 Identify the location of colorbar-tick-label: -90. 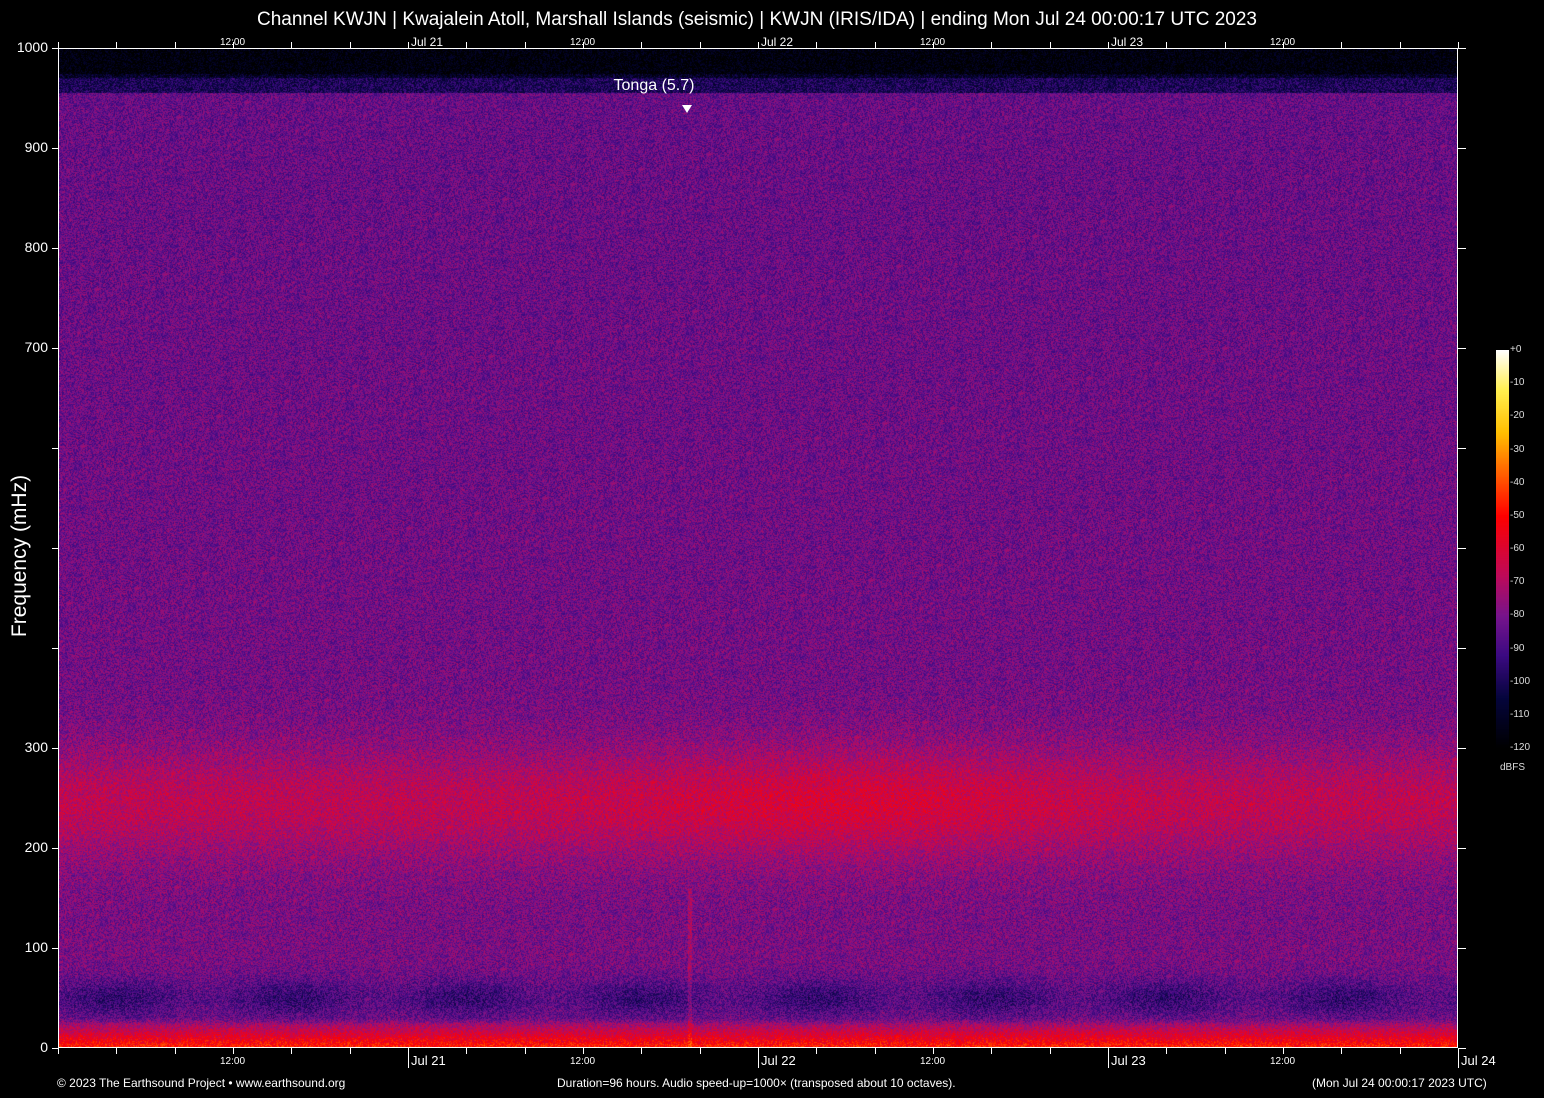
(1517, 648).